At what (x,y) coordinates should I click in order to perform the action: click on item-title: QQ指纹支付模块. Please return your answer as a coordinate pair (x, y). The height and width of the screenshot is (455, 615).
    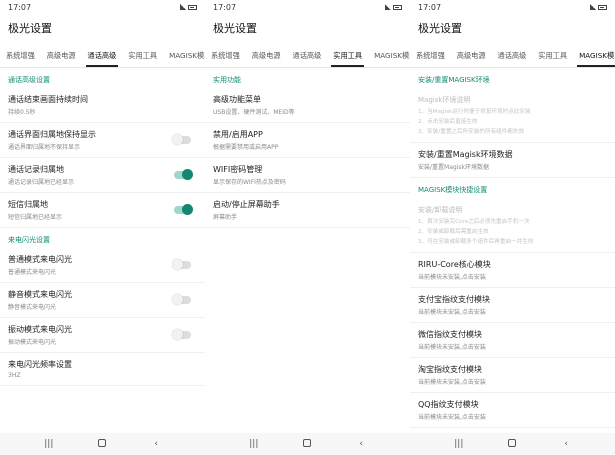
    Looking at the image, I should click on (448, 404).